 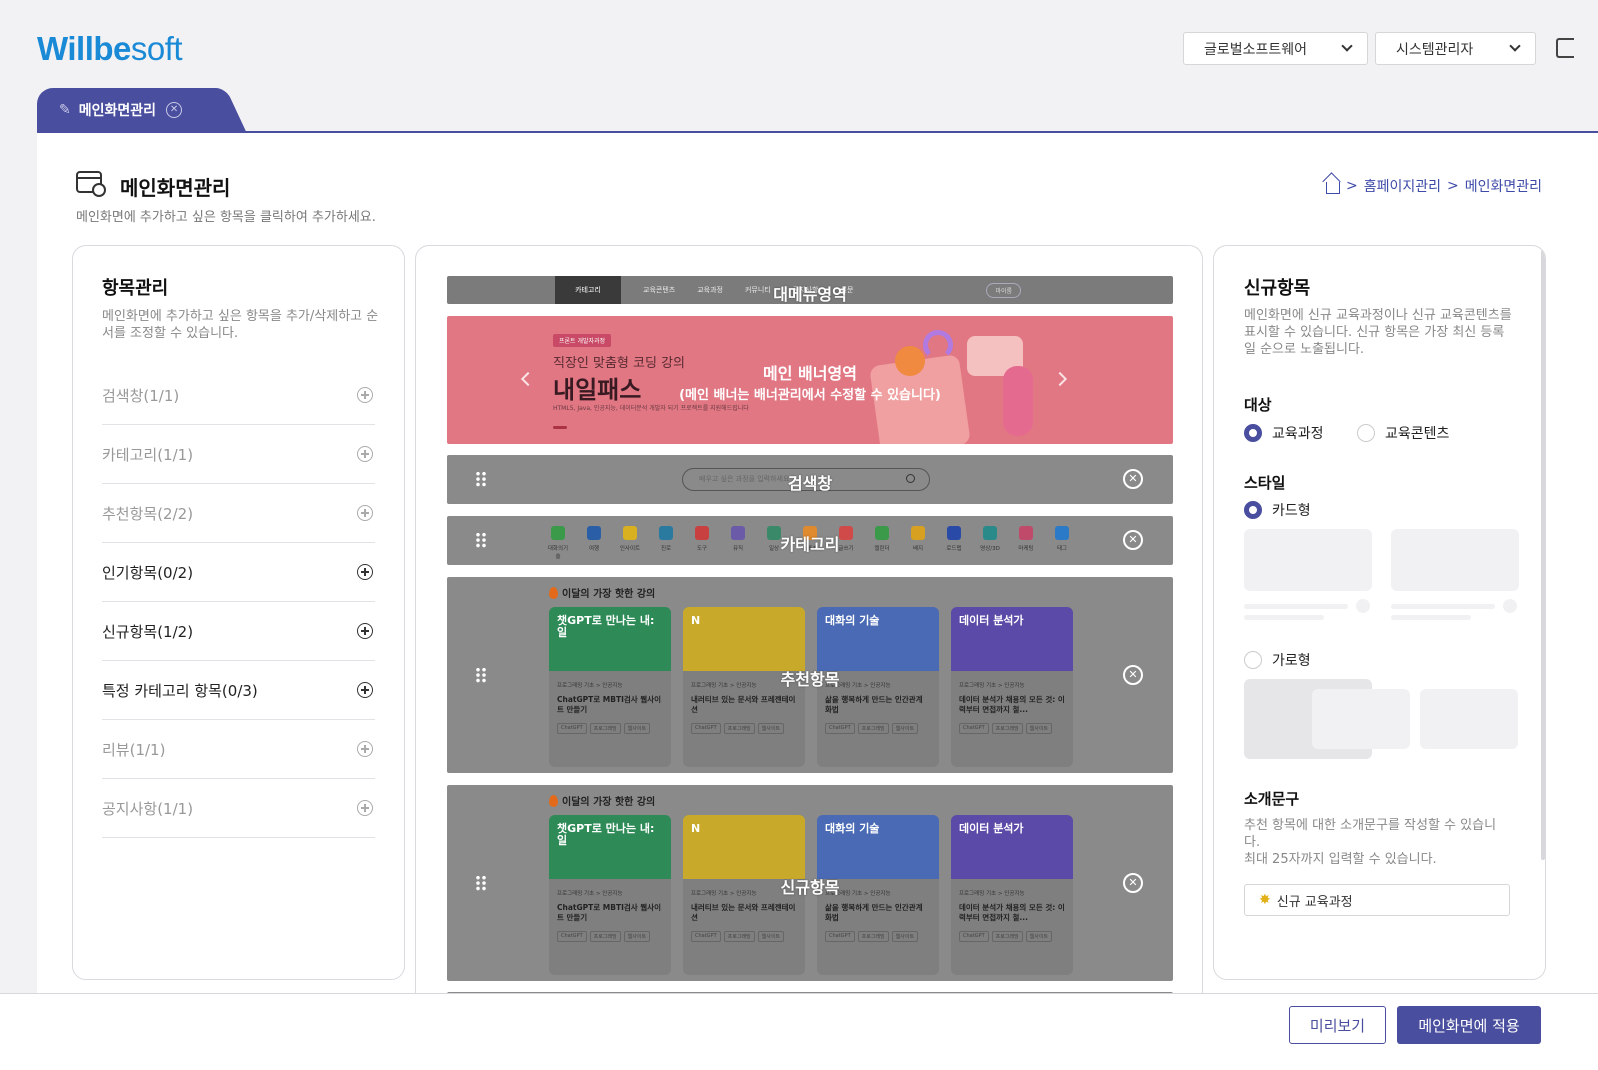 What do you see at coordinates (1469, 1025) in the screenshot?
I see `apply-button: 메인화면에 적용` at bounding box center [1469, 1025].